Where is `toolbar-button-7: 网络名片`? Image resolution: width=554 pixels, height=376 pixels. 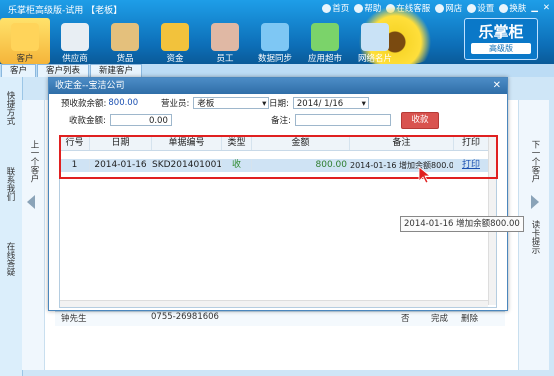
toolbar-button-7: 网络名片 is located at coordinates (375, 41).